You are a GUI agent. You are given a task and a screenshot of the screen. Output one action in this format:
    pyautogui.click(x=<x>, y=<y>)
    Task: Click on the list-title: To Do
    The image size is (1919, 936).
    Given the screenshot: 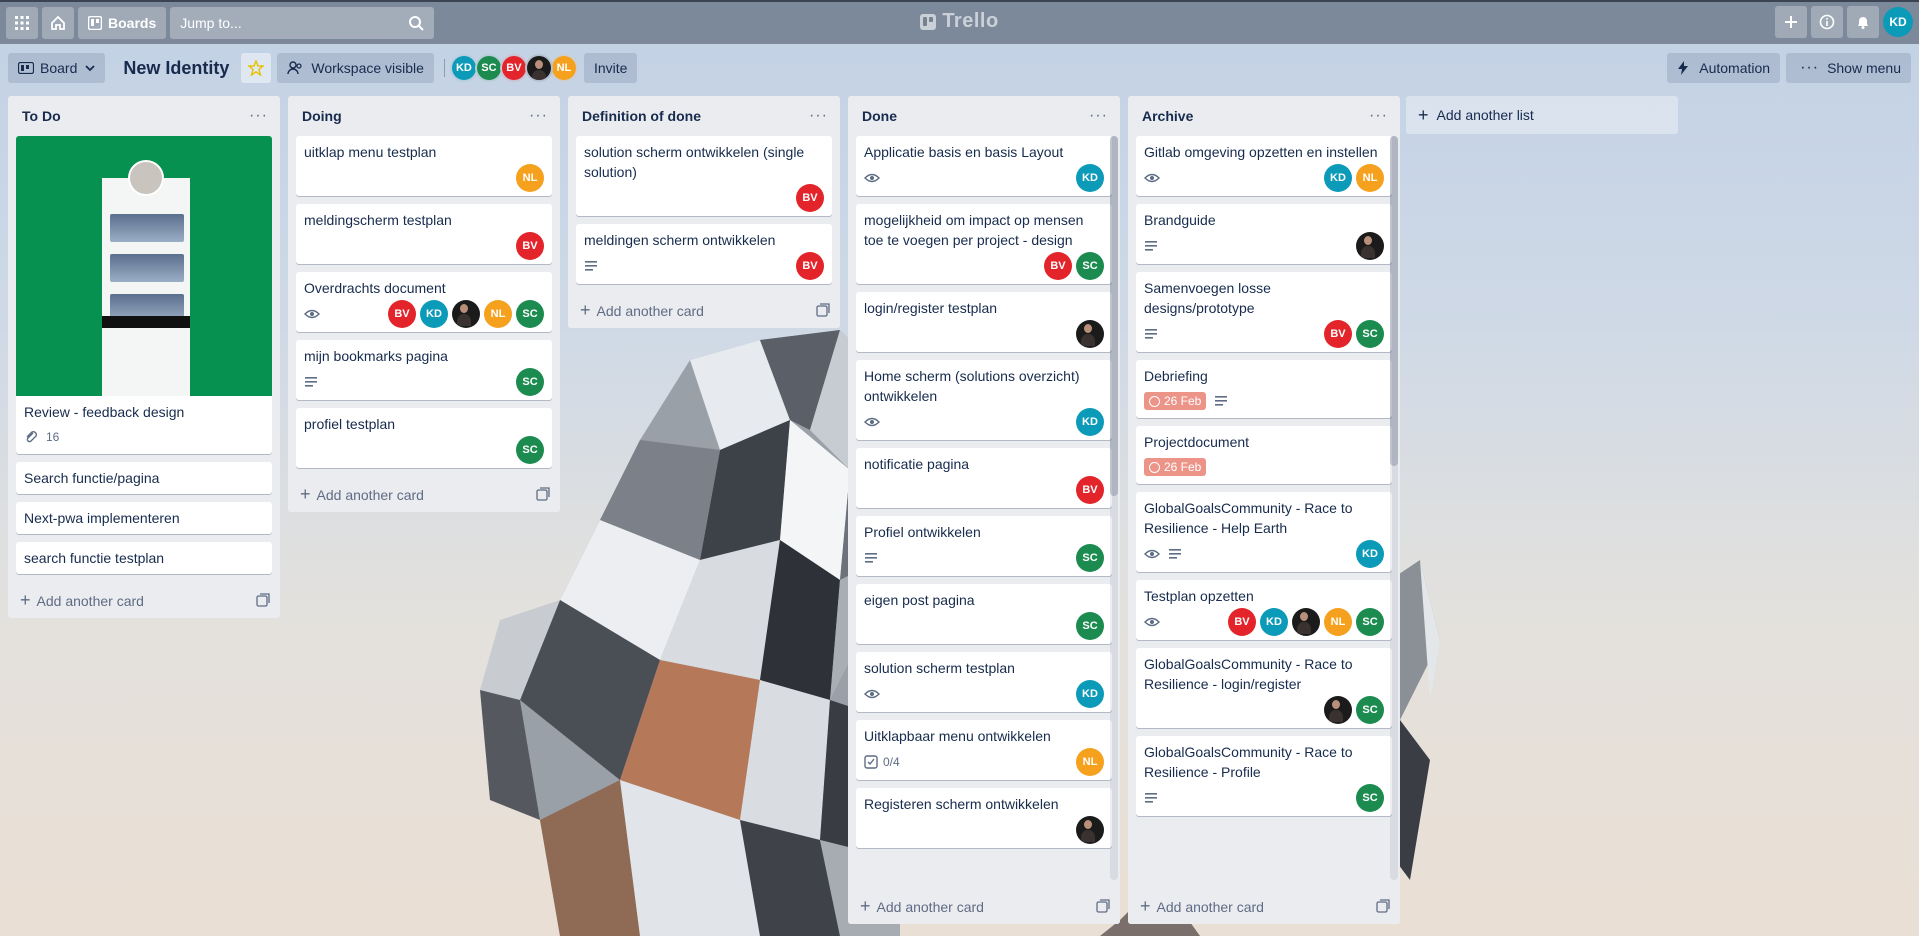 What is the action you would take?
    pyautogui.click(x=41, y=116)
    